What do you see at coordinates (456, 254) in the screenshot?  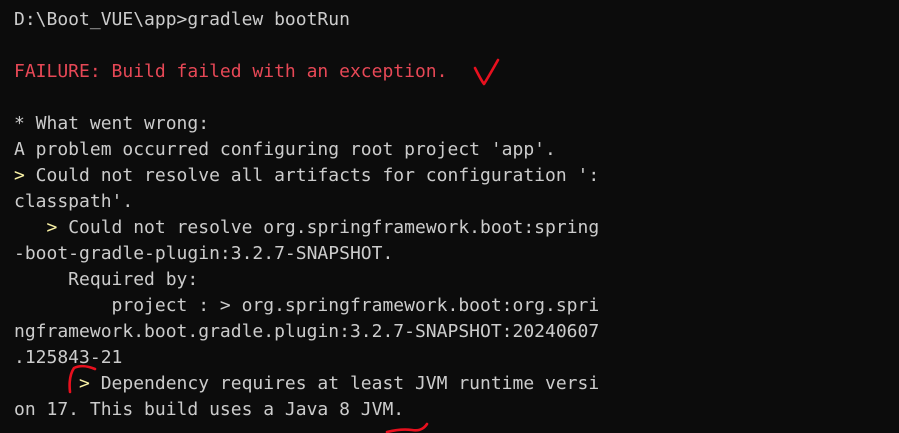 I see `output-line: -boot-gradle-plugin:3.2.7-SNAPSHOT.` at bounding box center [456, 254].